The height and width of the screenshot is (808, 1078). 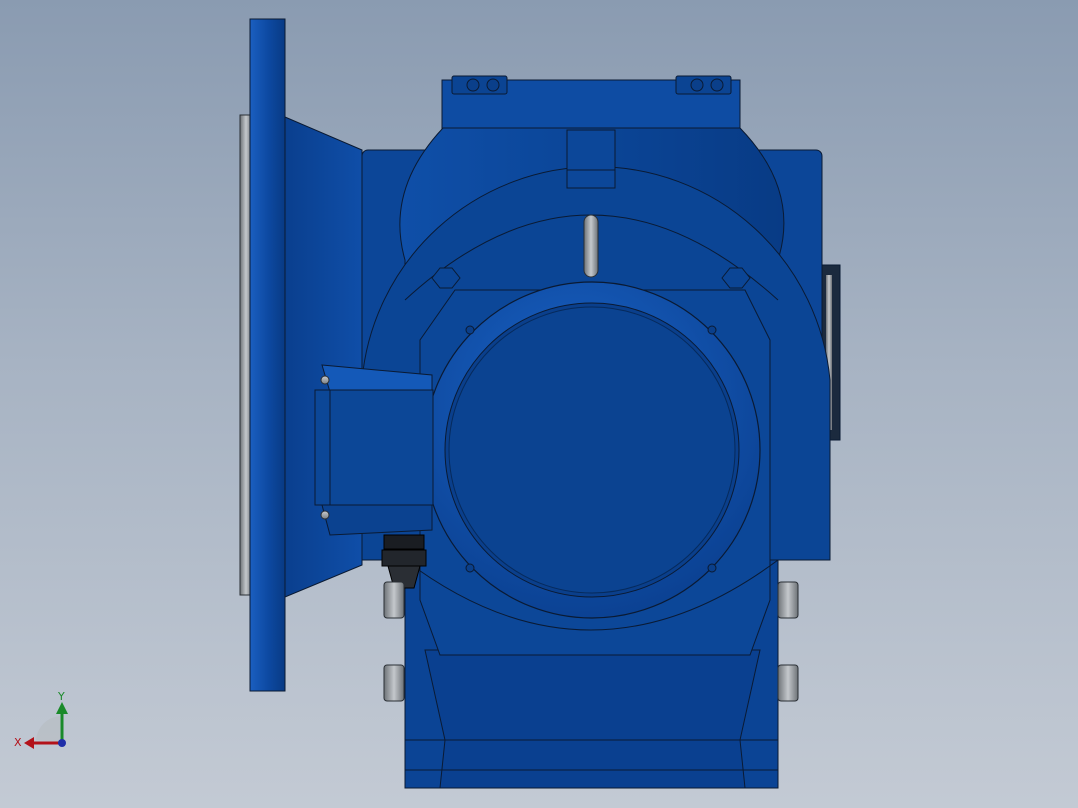 What do you see at coordinates (62, 743) in the screenshot?
I see `z-axis-dot-icon` at bounding box center [62, 743].